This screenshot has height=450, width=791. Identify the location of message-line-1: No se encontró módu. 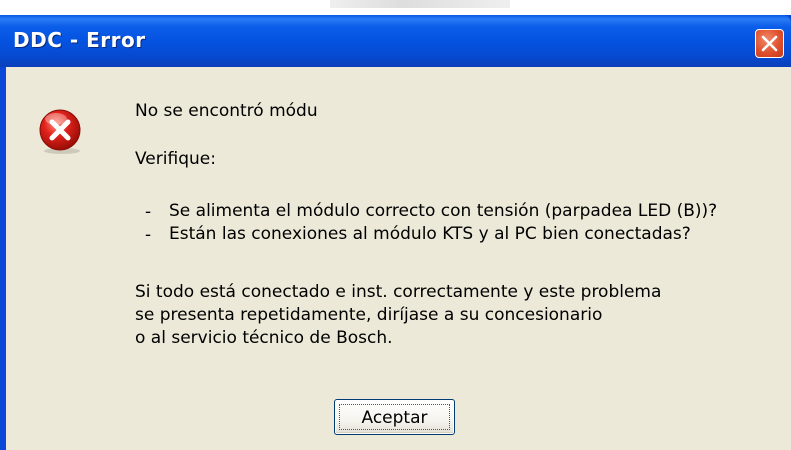
(226, 111).